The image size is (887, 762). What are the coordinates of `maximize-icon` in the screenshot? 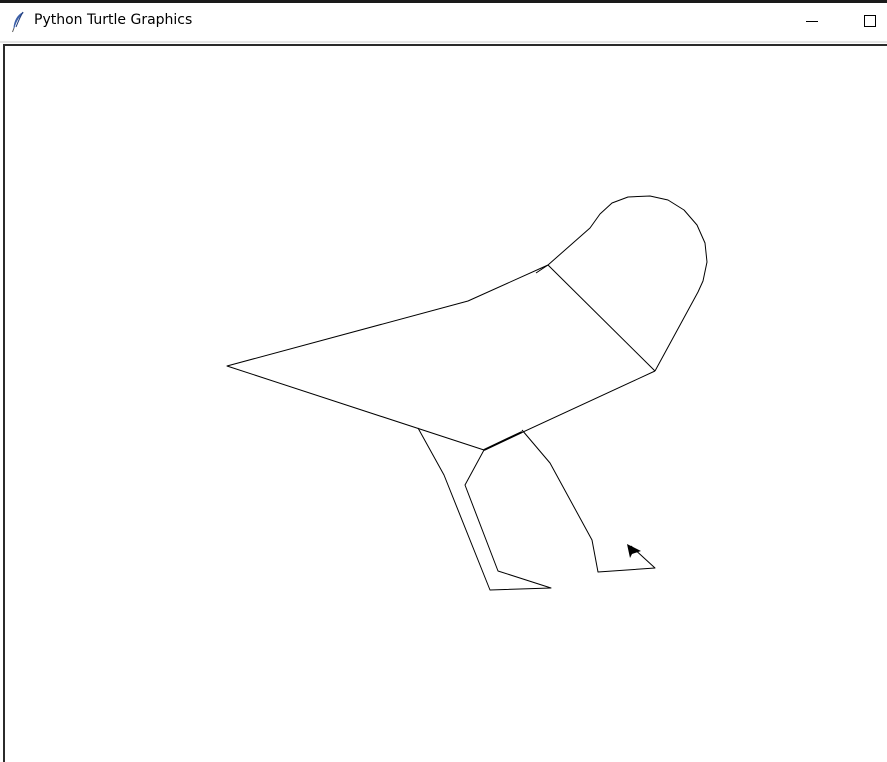 It's located at (870, 21).